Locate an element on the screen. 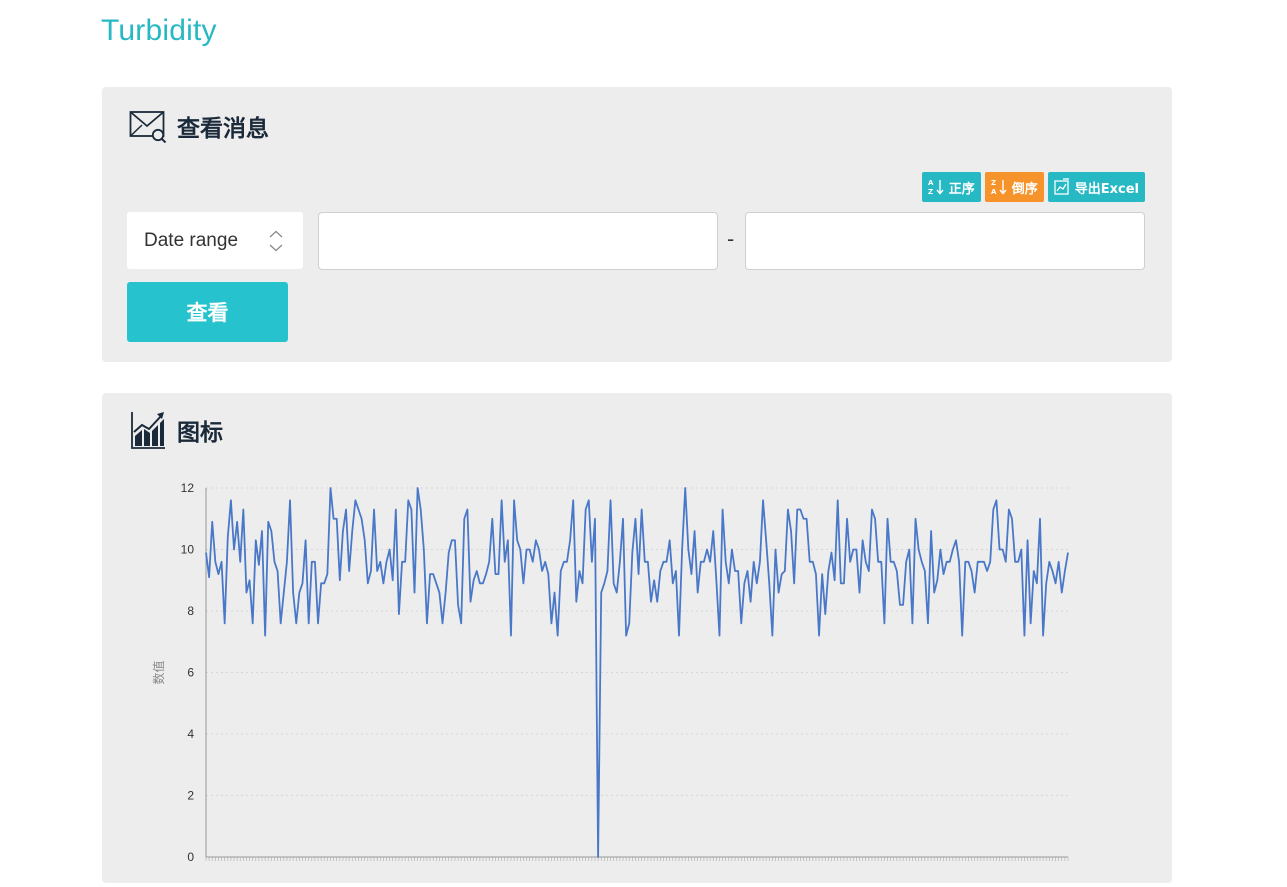 This screenshot has width=1287, height=887. sort-asc-button: A Z 正序 is located at coordinates (951, 187).